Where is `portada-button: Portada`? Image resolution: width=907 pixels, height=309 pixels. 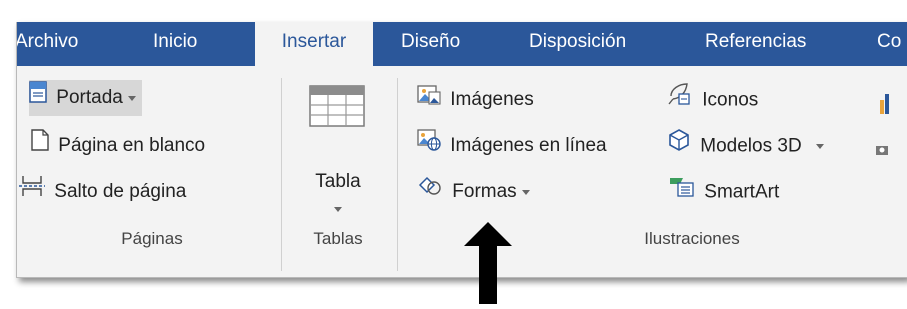 portada-button: Portada is located at coordinates (85, 98).